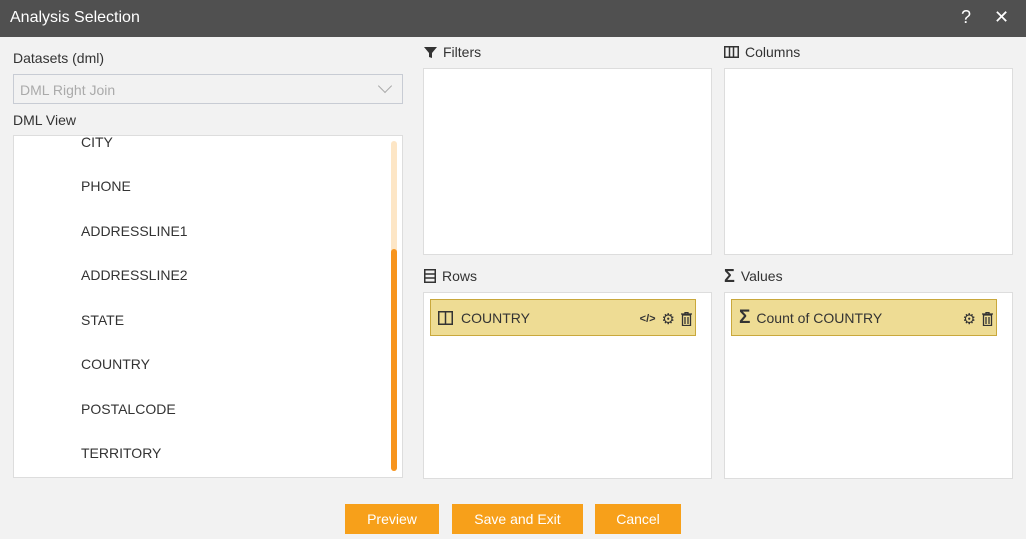  I want to click on help-button: ?, so click(966, 17).